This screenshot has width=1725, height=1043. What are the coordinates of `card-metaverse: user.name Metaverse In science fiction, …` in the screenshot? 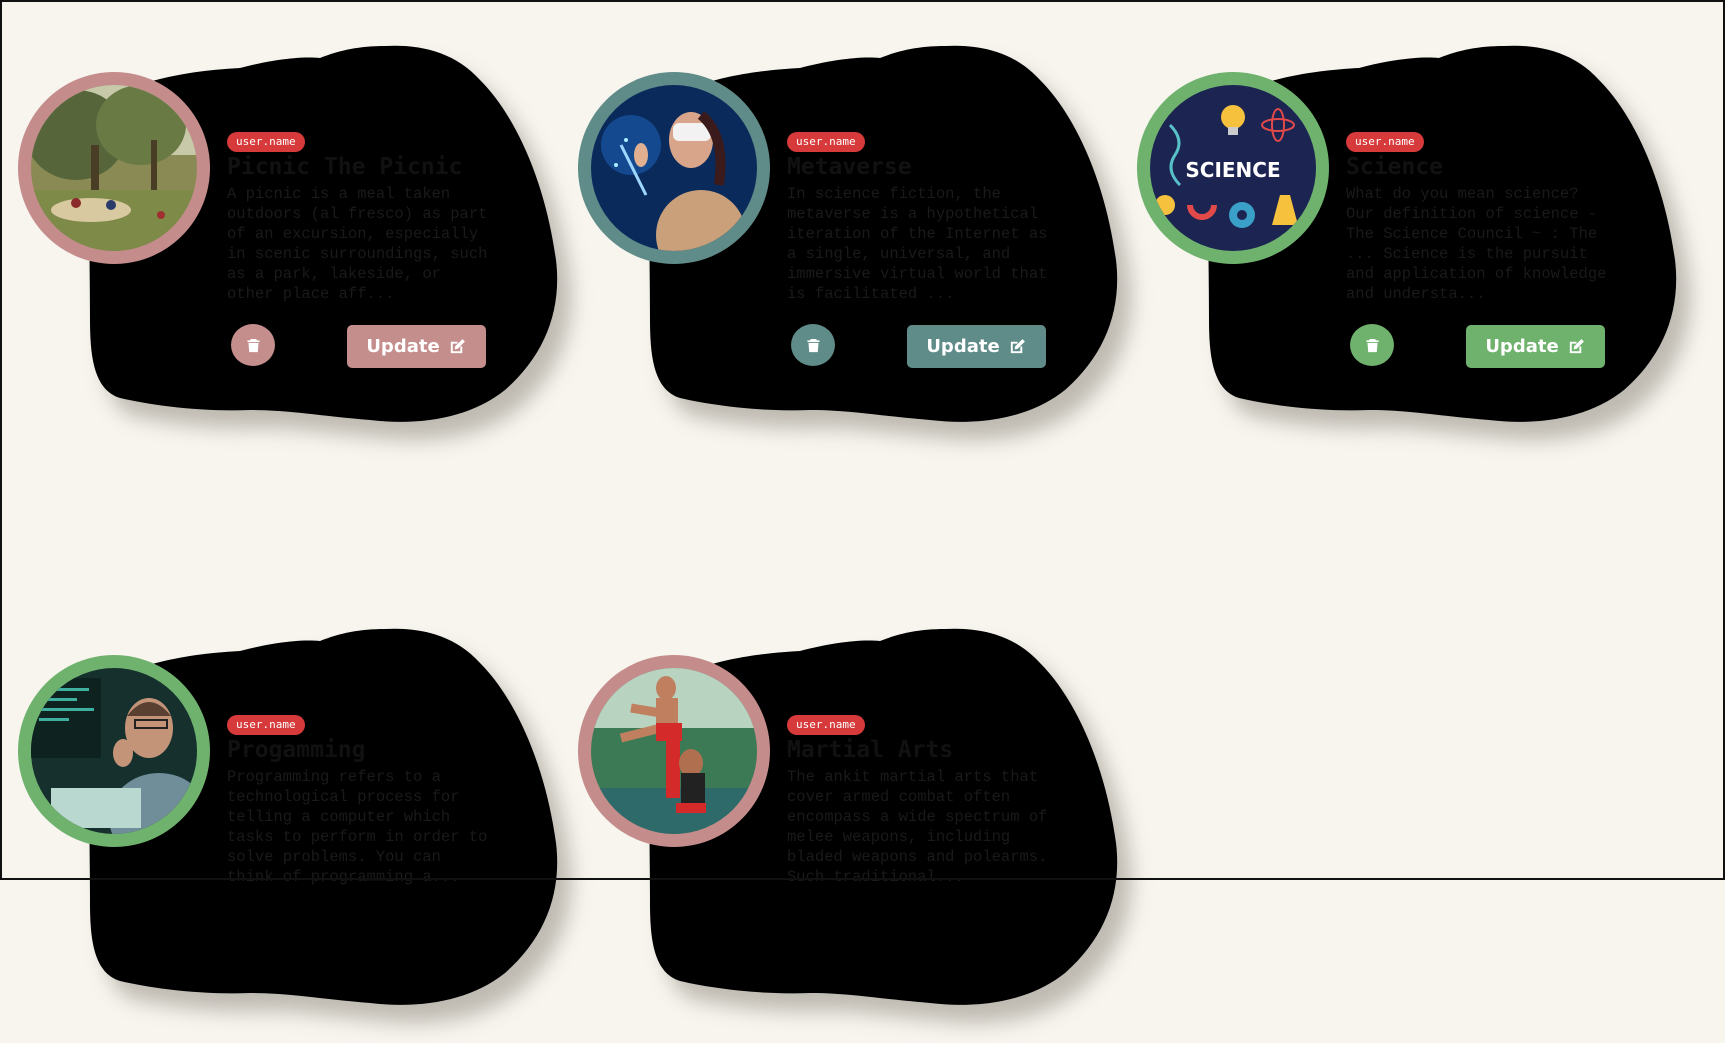 It's located at (840, 230).